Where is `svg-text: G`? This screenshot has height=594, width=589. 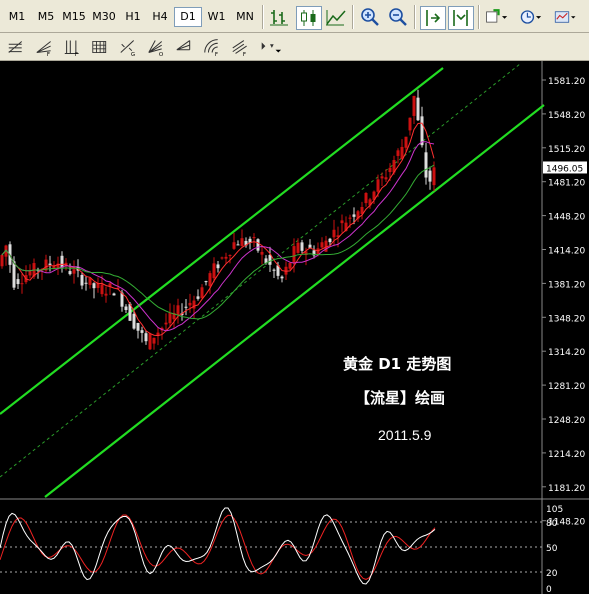
svg-text: G is located at coordinates (133, 55).